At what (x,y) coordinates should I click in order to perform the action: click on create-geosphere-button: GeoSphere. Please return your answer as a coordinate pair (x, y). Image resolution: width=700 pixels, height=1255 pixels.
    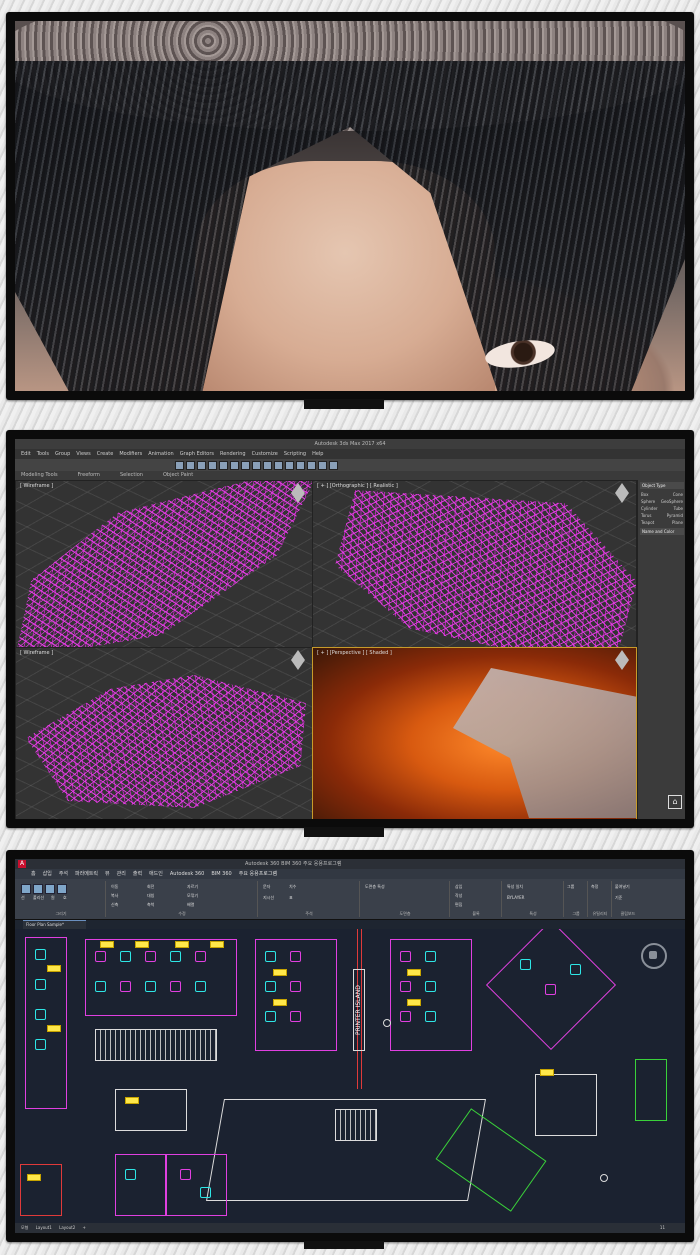
    Looking at the image, I should click on (672, 501).